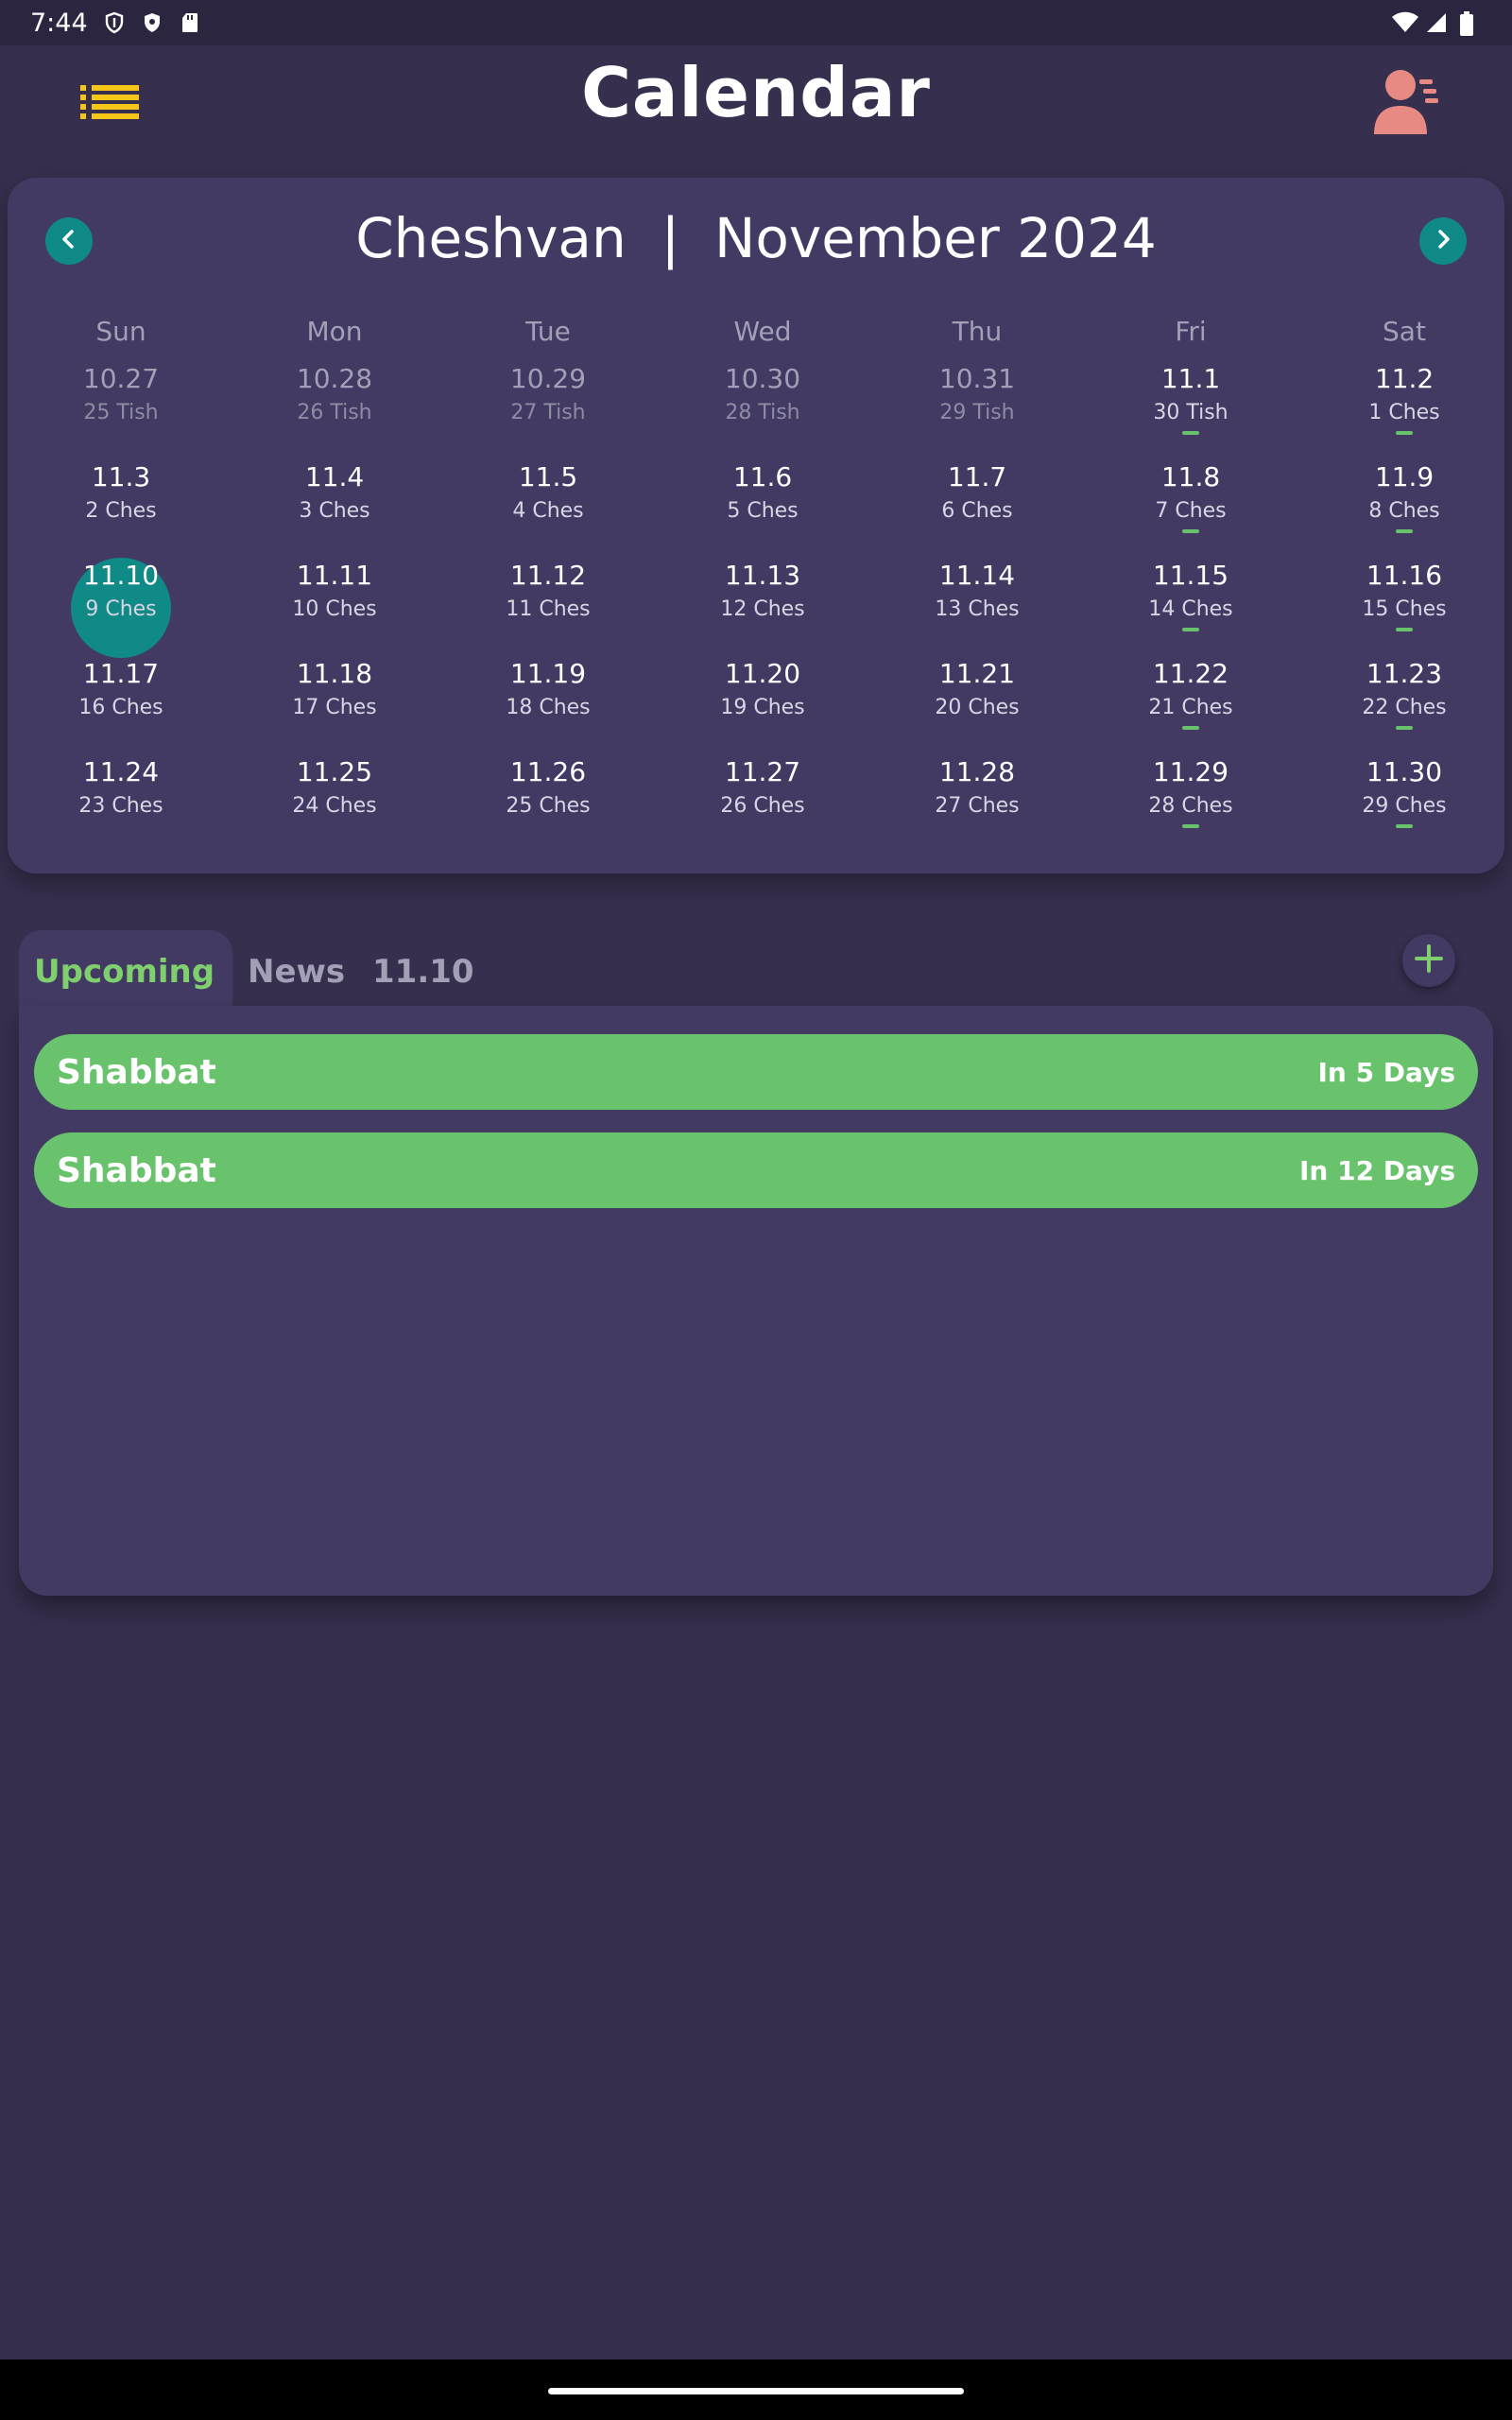  Describe the element at coordinates (334, 609) in the screenshot. I see `day-cell: 11.11 10 Ches` at that location.